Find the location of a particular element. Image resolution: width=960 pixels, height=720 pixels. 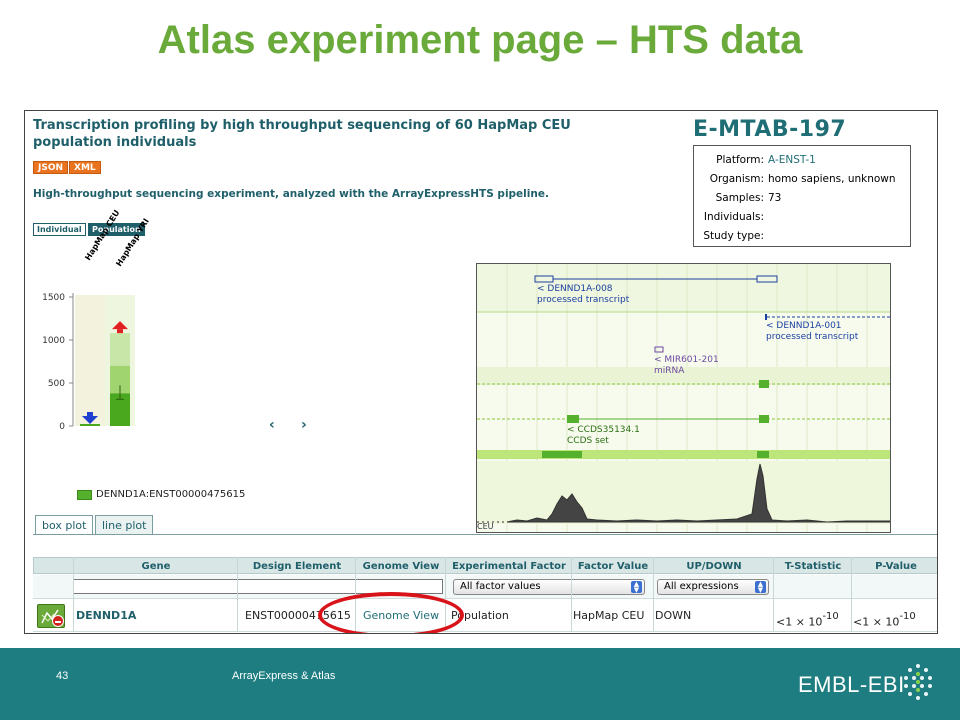

info-key: Samples: is located at coordinates (739, 198).